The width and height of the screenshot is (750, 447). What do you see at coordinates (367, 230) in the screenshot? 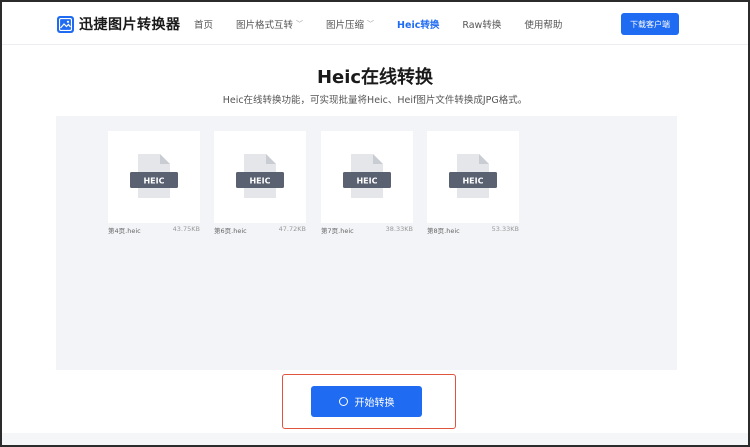
I see `file-meta: 第7页.heic 38.33KB` at bounding box center [367, 230].